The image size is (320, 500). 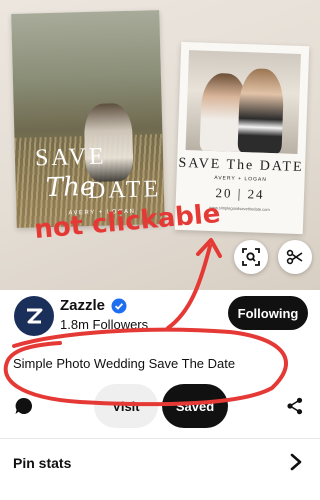 What do you see at coordinates (104, 324) in the screenshot?
I see `follower-count: 1.8m Followers` at bounding box center [104, 324].